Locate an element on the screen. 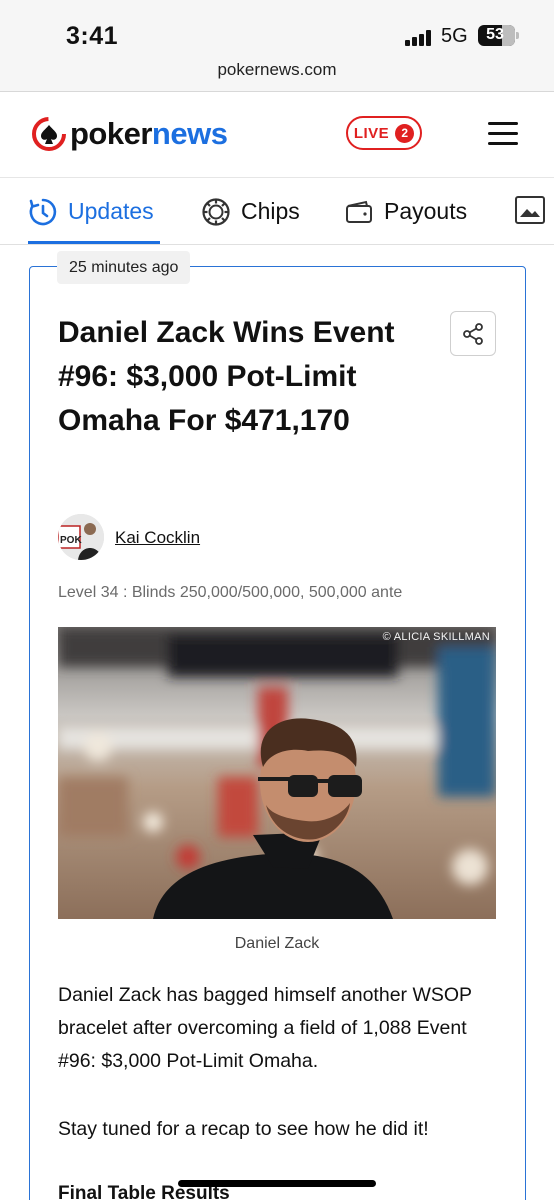  author-avatar: POK is located at coordinates (81, 537).